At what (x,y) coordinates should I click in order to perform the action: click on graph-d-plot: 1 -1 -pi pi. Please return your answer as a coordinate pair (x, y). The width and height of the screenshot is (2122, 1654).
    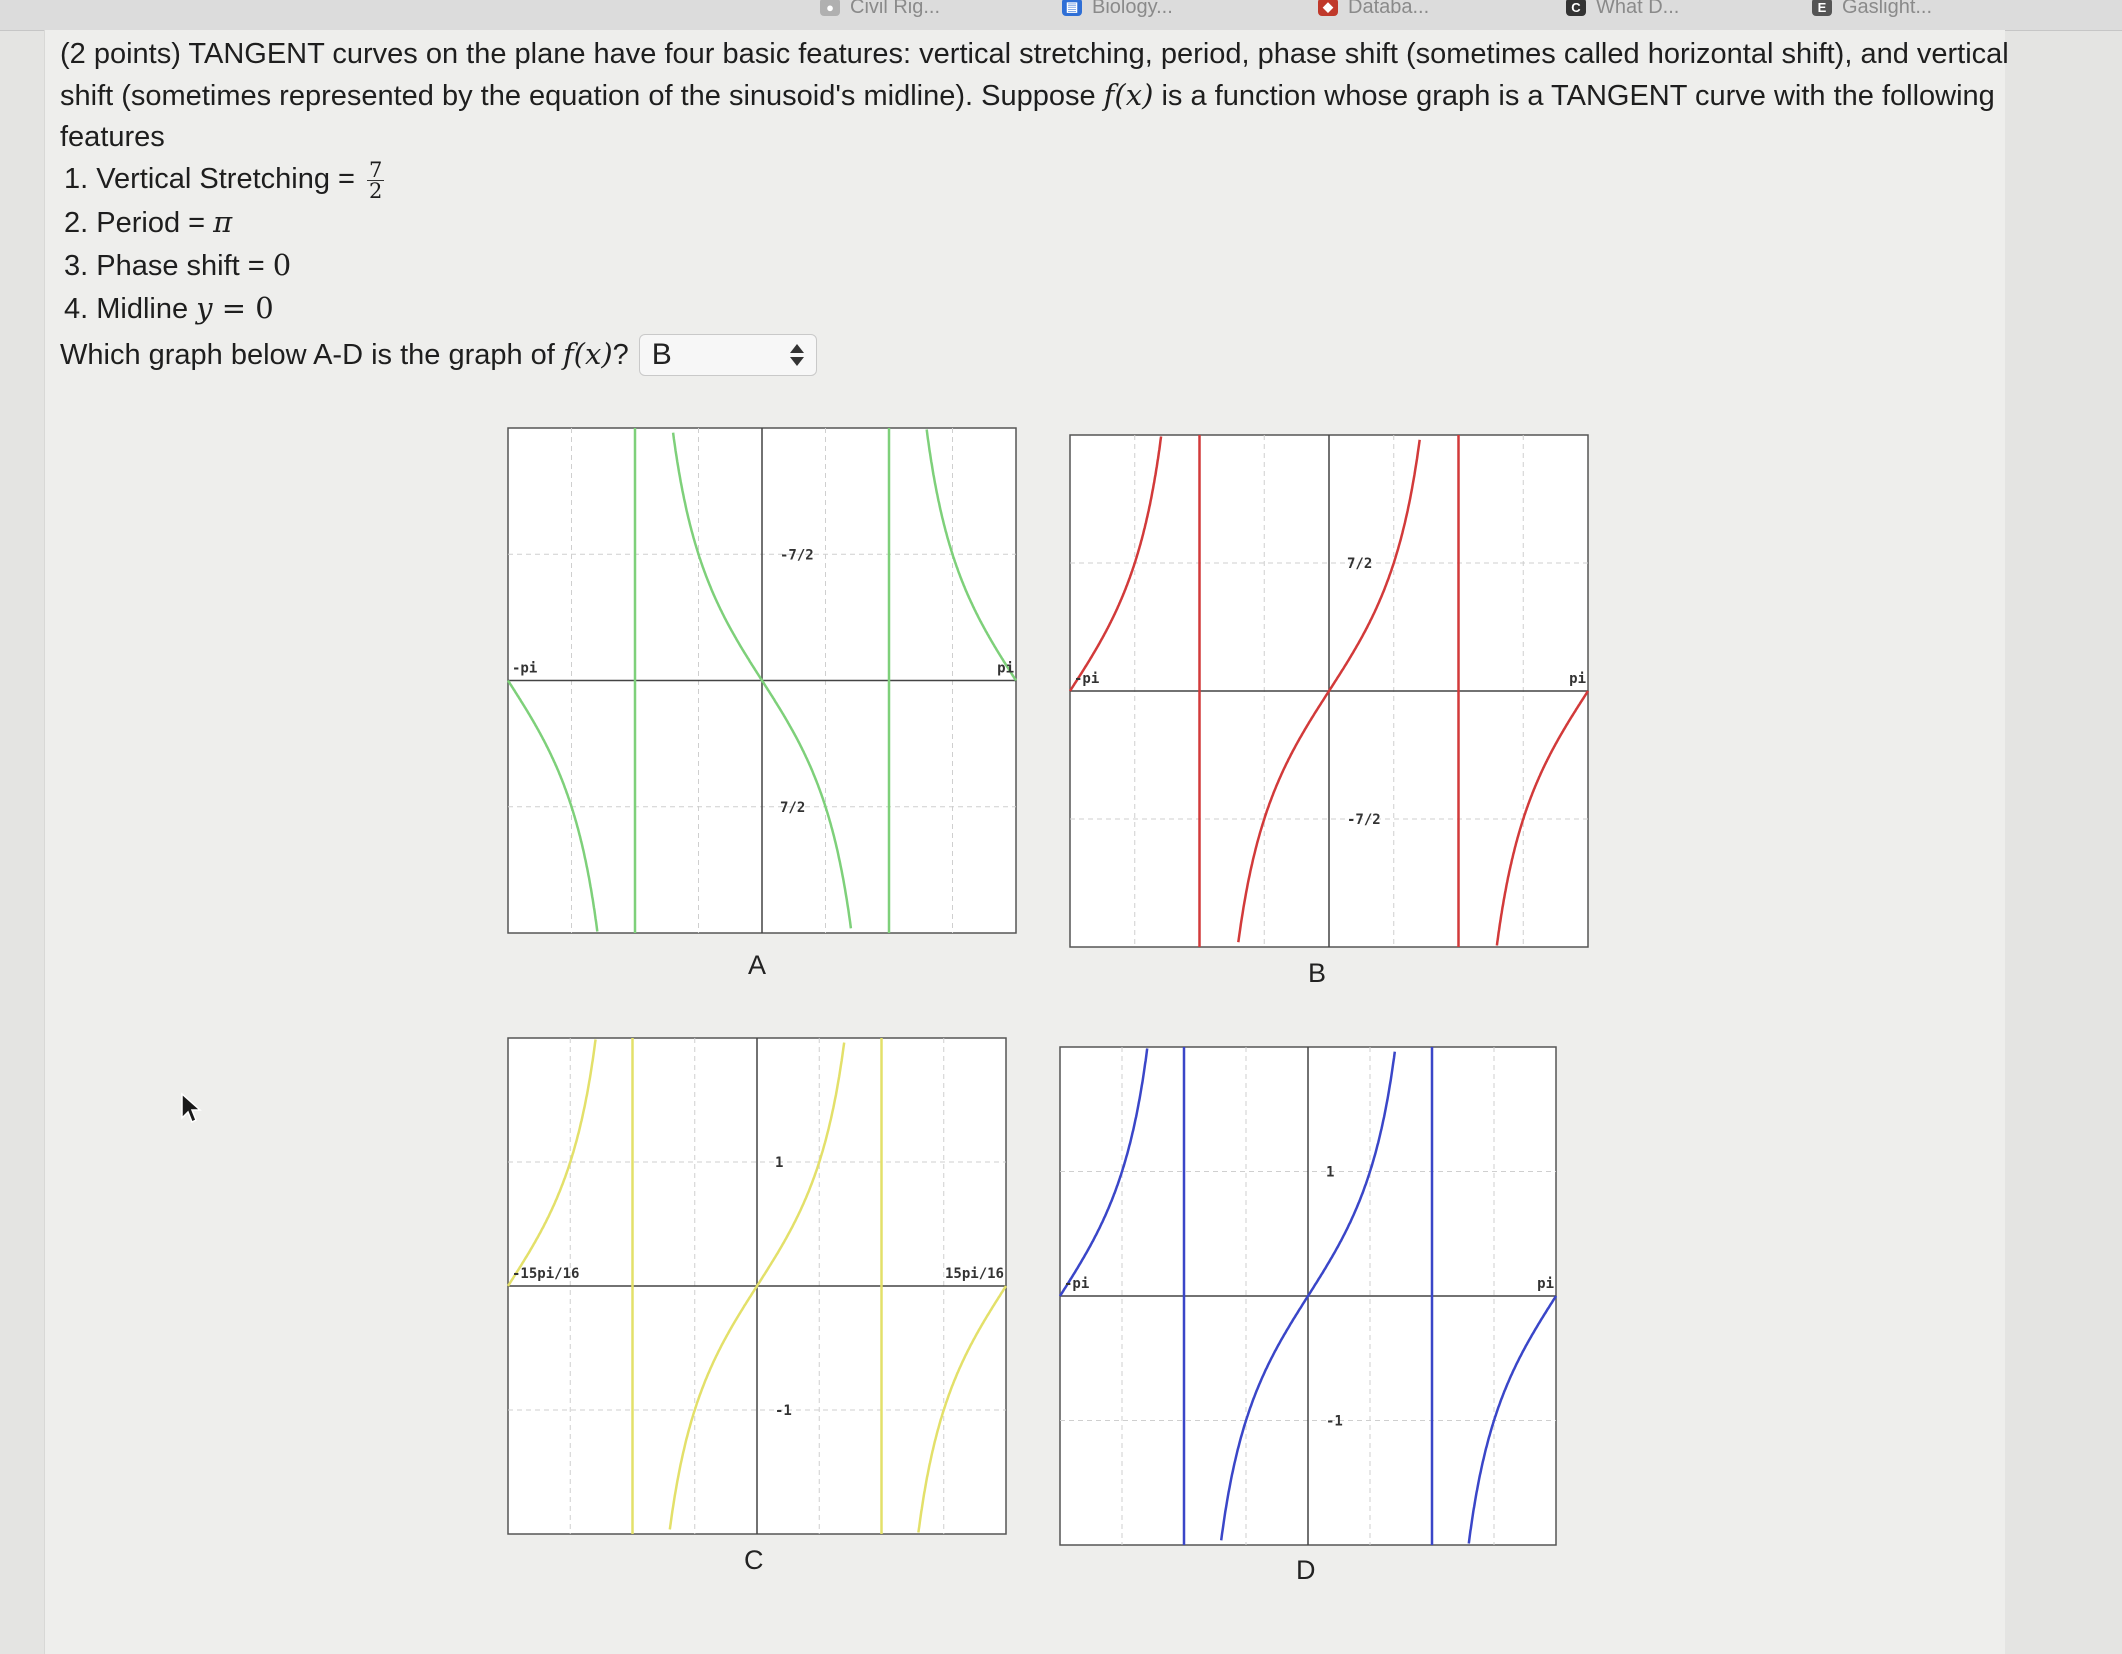
    Looking at the image, I should click on (1308, 1296).